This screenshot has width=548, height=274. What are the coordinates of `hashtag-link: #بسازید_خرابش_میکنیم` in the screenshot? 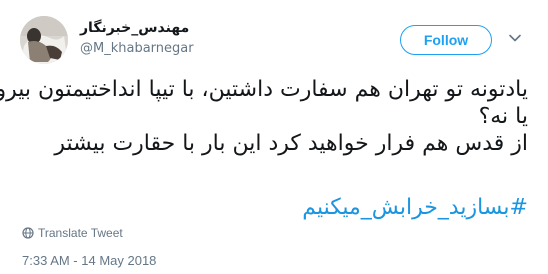 It's located at (274, 207).